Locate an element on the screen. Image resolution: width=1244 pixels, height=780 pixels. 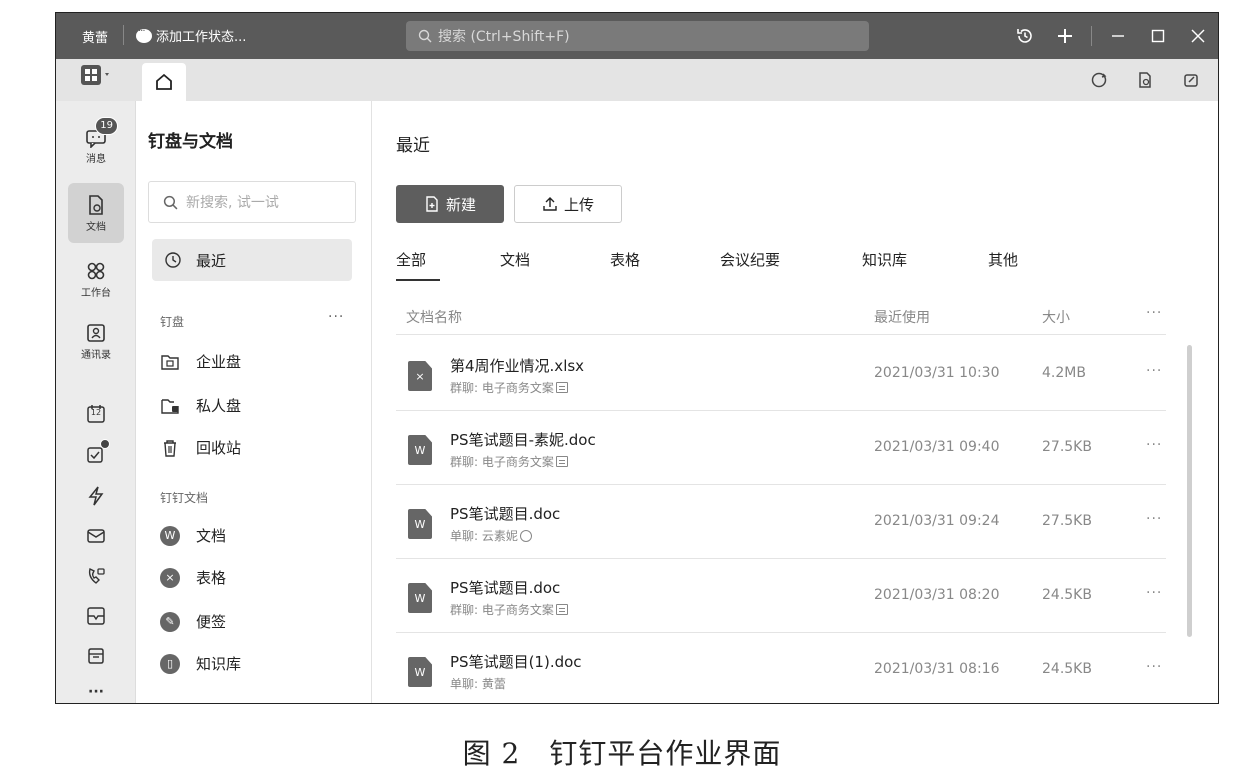
column-size-header: 大小 is located at coordinates (1056, 318).